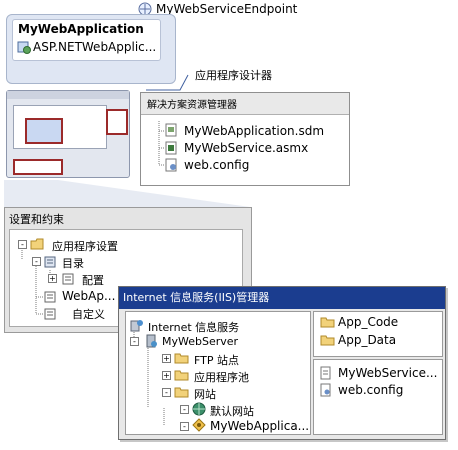 This screenshot has height=450, width=458. What do you see at coordinates (68, 134) in the screenshot?
I see `designer-thumbnail` at bounding box center [68, 134].